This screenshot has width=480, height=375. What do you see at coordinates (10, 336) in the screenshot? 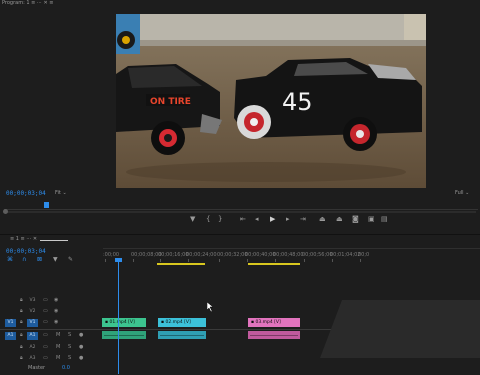
I see `source-patch-a1: A1` at bounding box center [10, 336].